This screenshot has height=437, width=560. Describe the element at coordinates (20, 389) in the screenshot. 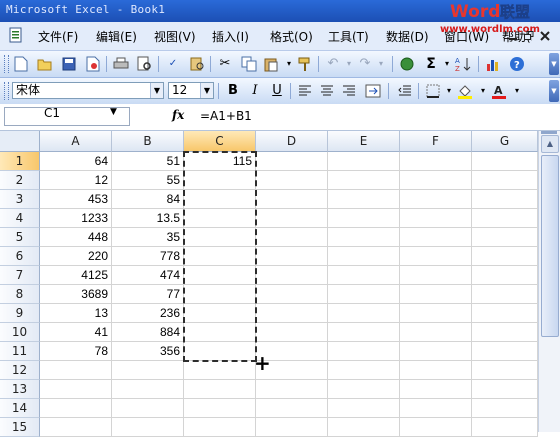

I see `row-header: 13` at that location.